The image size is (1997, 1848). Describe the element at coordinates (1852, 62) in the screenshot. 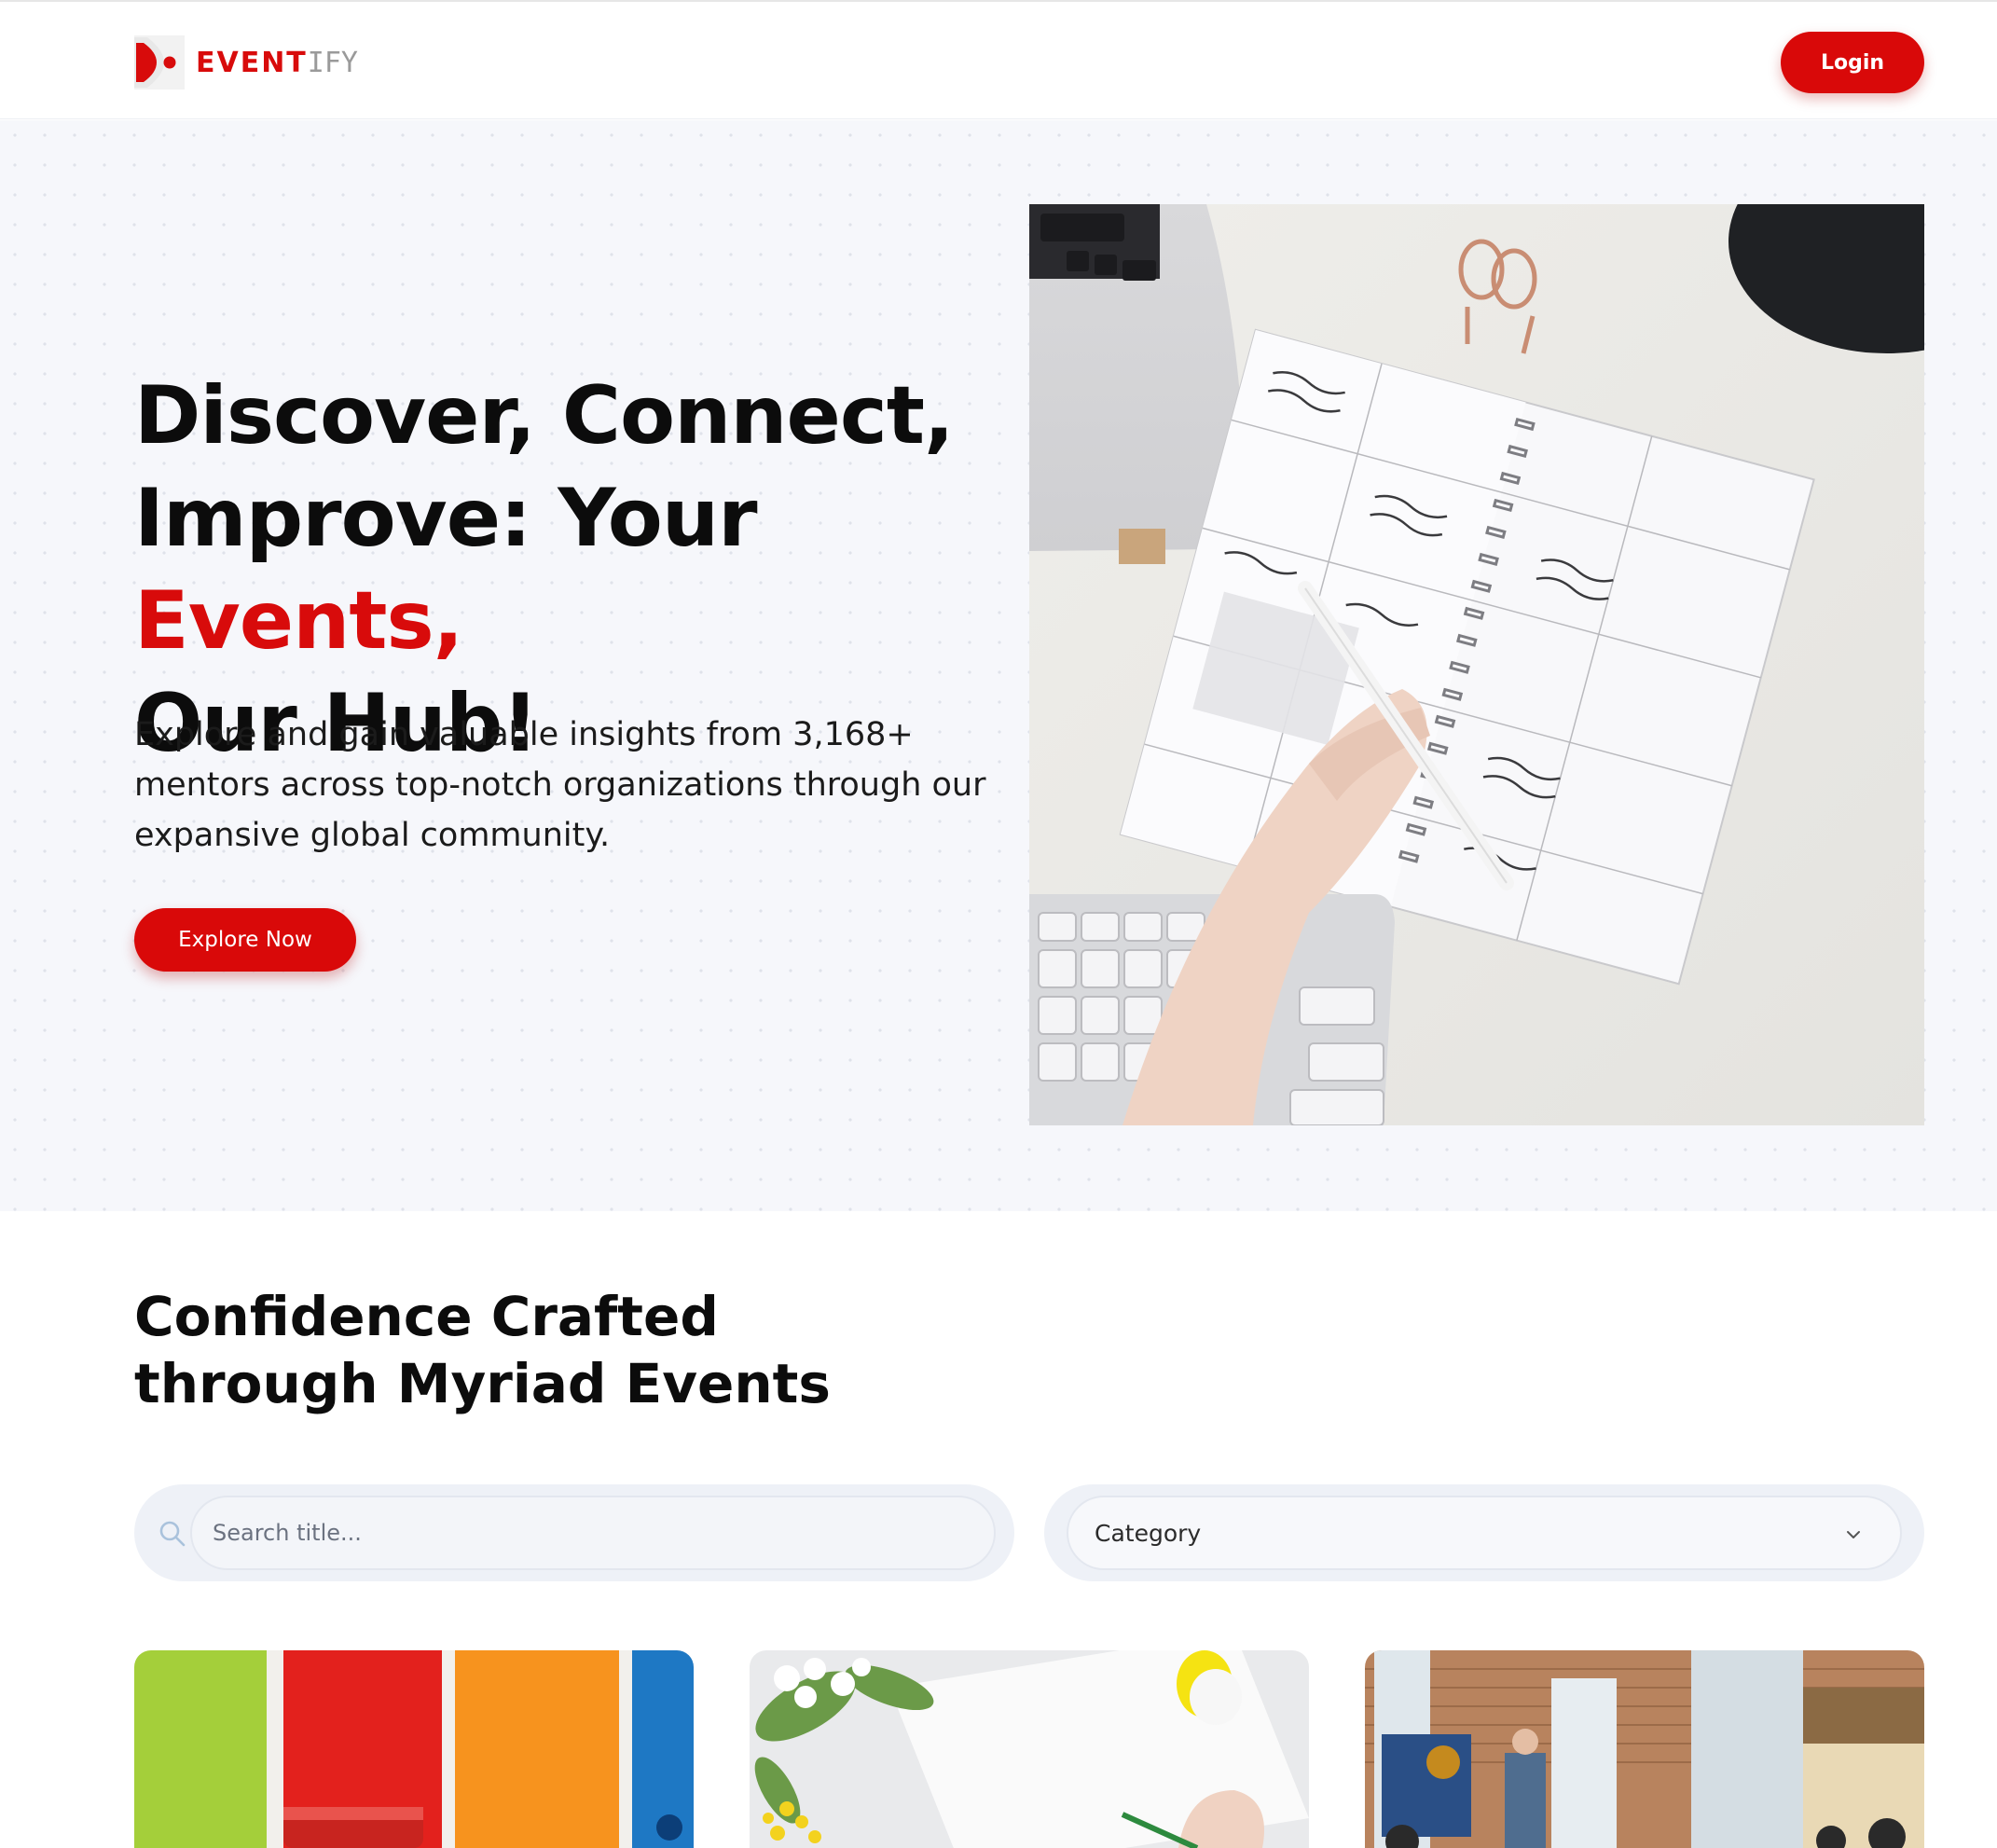

I see `login-button: Login` at that location.